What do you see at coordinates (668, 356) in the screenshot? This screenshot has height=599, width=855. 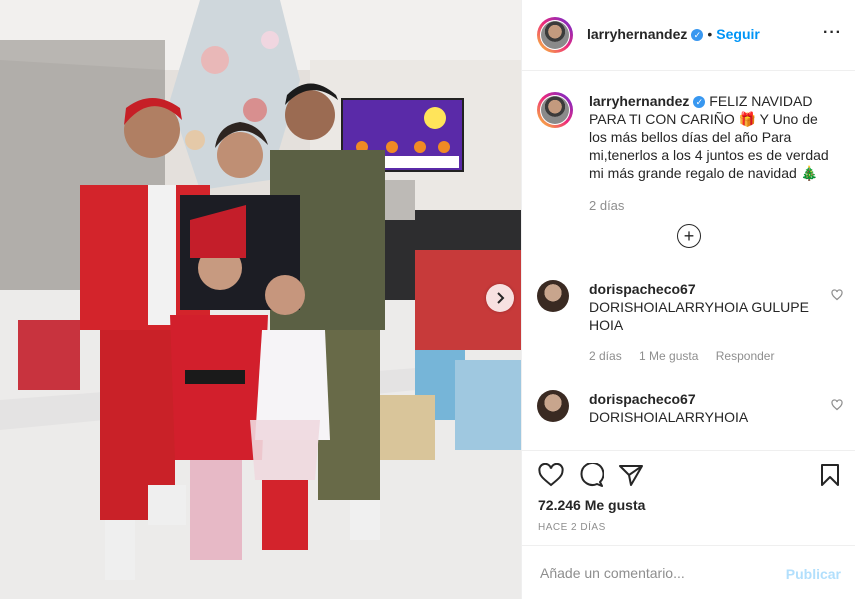 I see `comment-likes: 1 Me gusta` at bounding box center [668, 356].